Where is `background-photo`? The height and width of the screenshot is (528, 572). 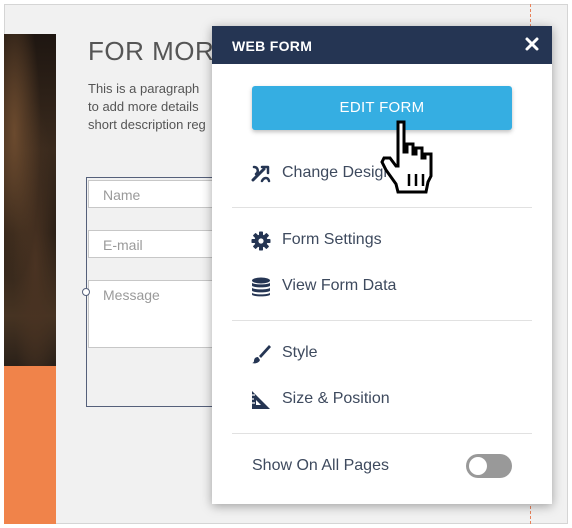
background-photo is located at coordinates (30, 200).